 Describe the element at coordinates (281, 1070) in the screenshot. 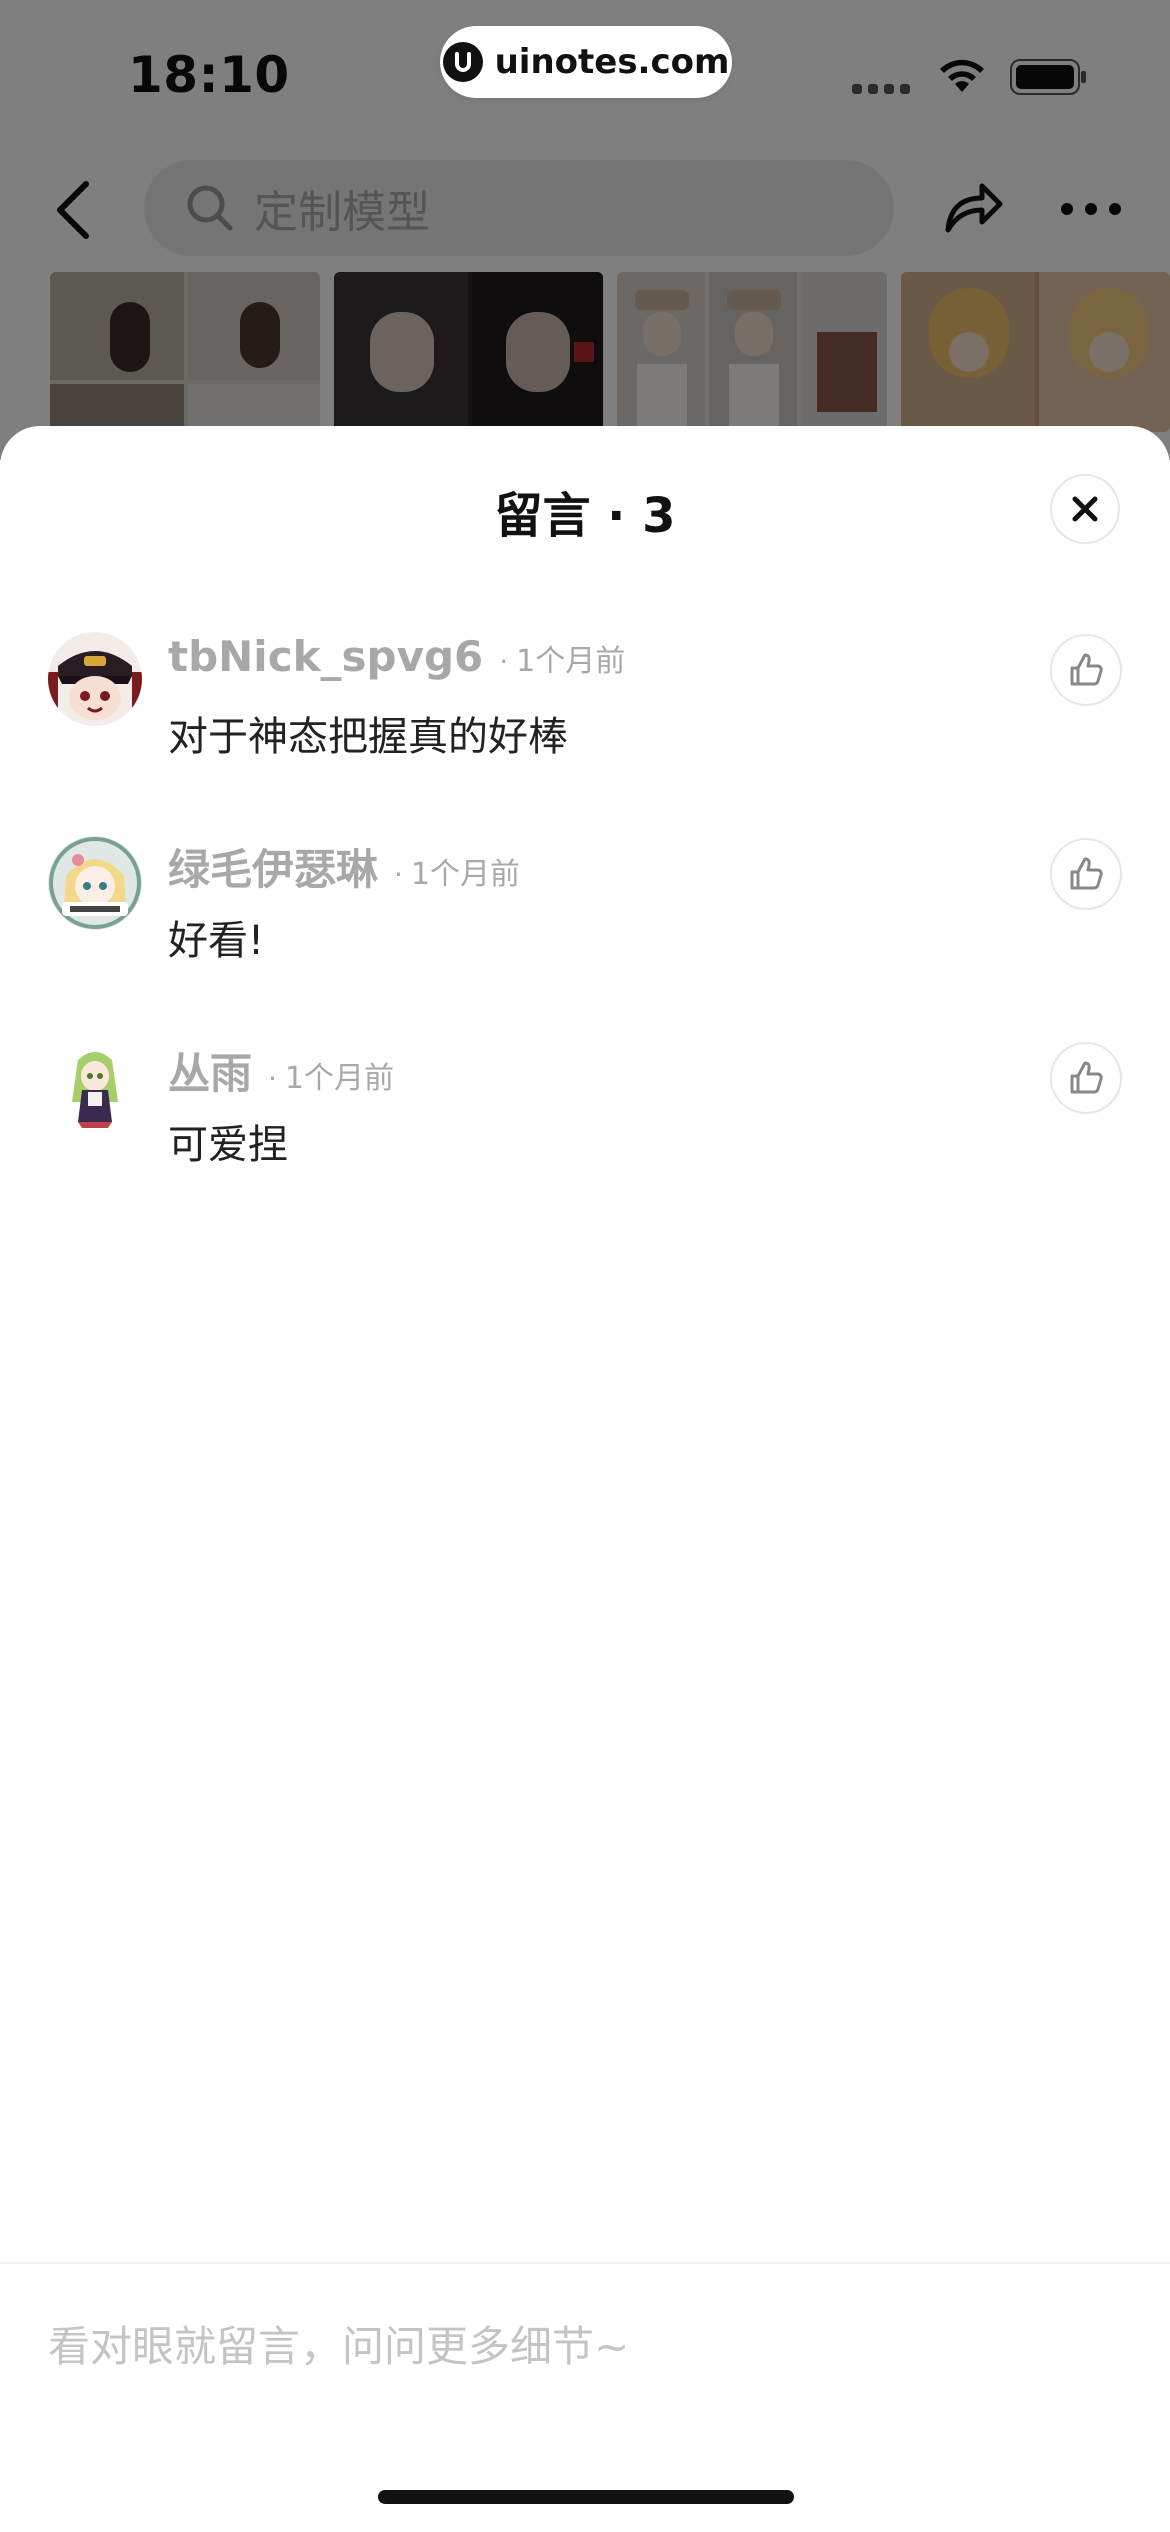

I see `comment-meta: 丛雨 · 1个月前` at that location.